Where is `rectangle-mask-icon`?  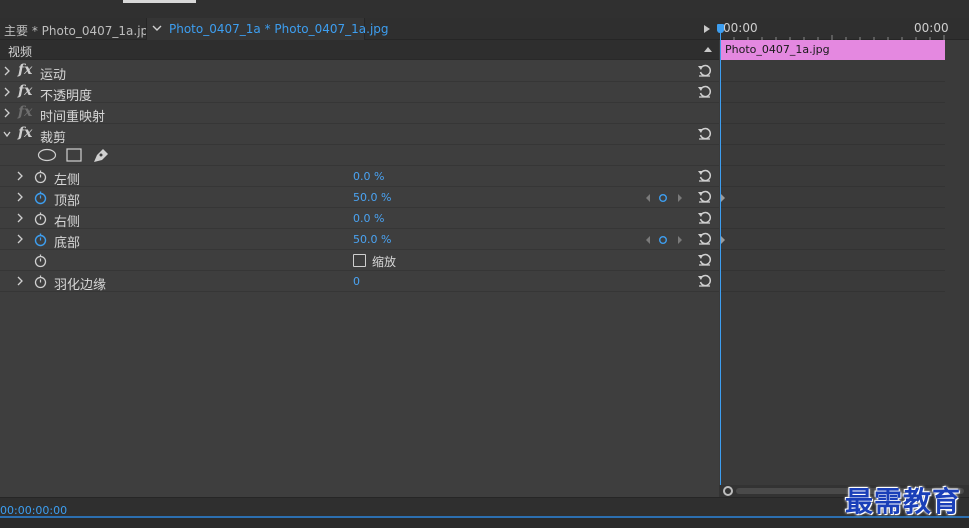
rectangle-mask-icon is located at coordinates (74, 155).